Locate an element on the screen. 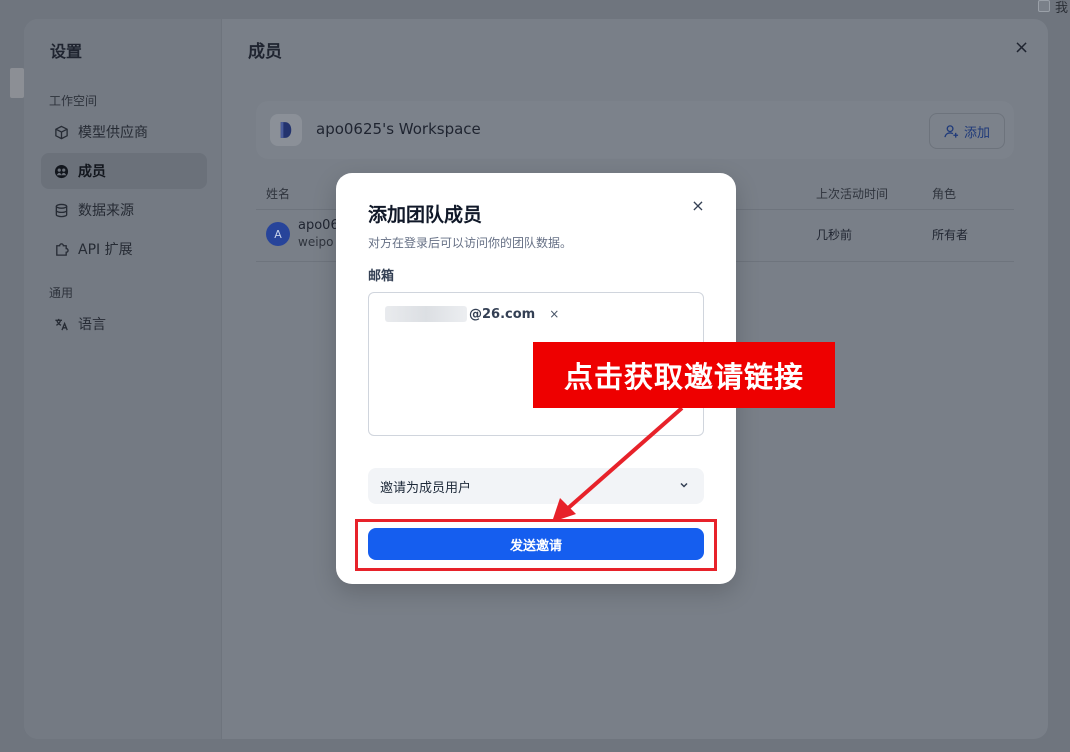 The image size is (1070, 752). sidebar-item-label: 模型供应商 is located at coordinates (113, 133).